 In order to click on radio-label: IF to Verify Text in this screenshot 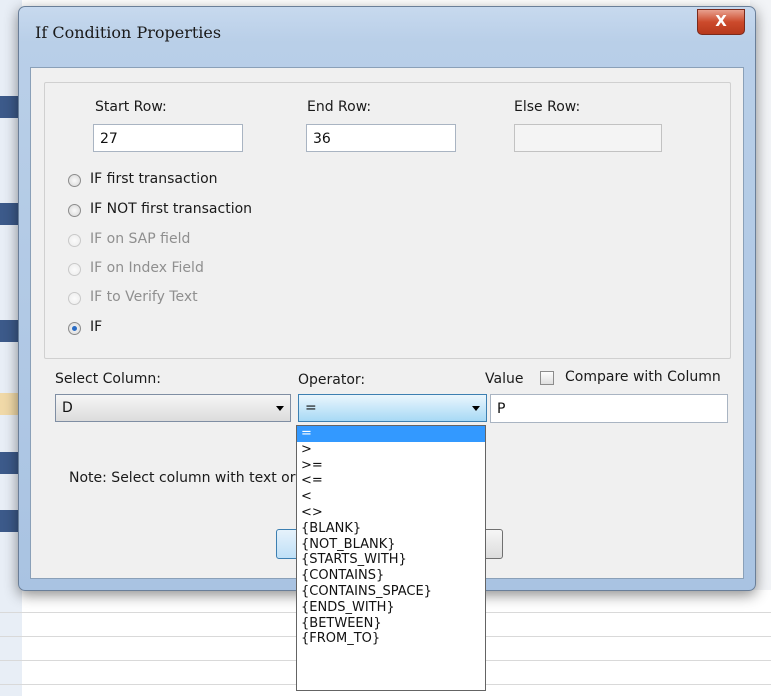, I will do `click(144, 297)`.